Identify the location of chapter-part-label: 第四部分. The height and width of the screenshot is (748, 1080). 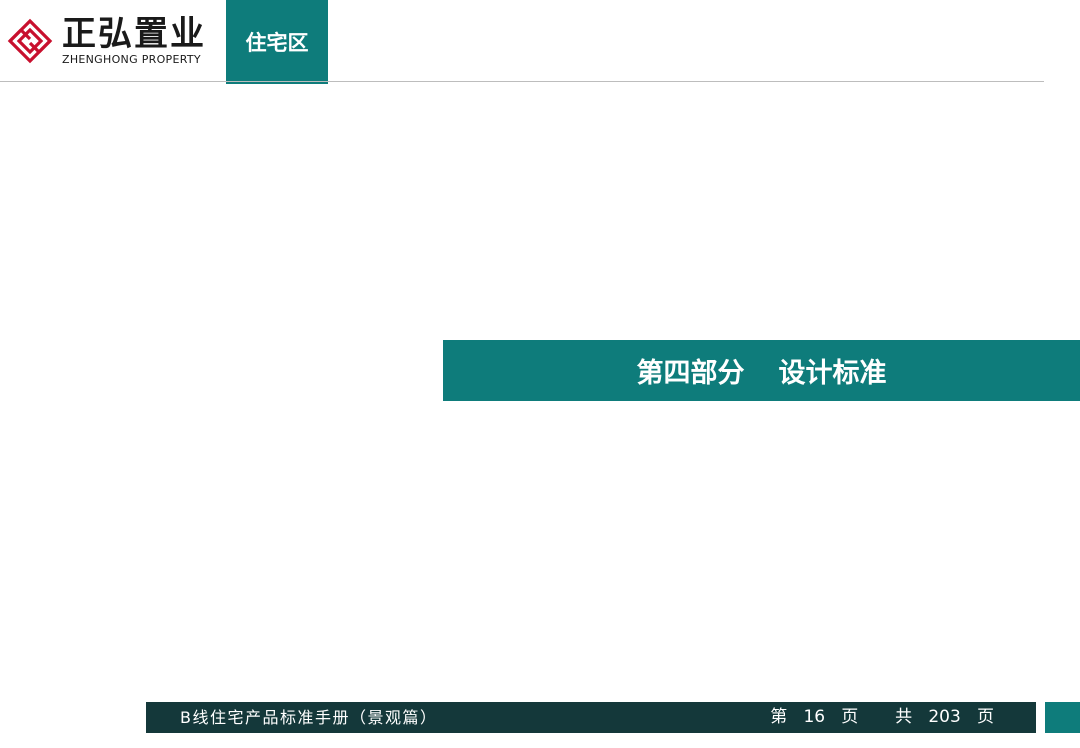
(690, 373).